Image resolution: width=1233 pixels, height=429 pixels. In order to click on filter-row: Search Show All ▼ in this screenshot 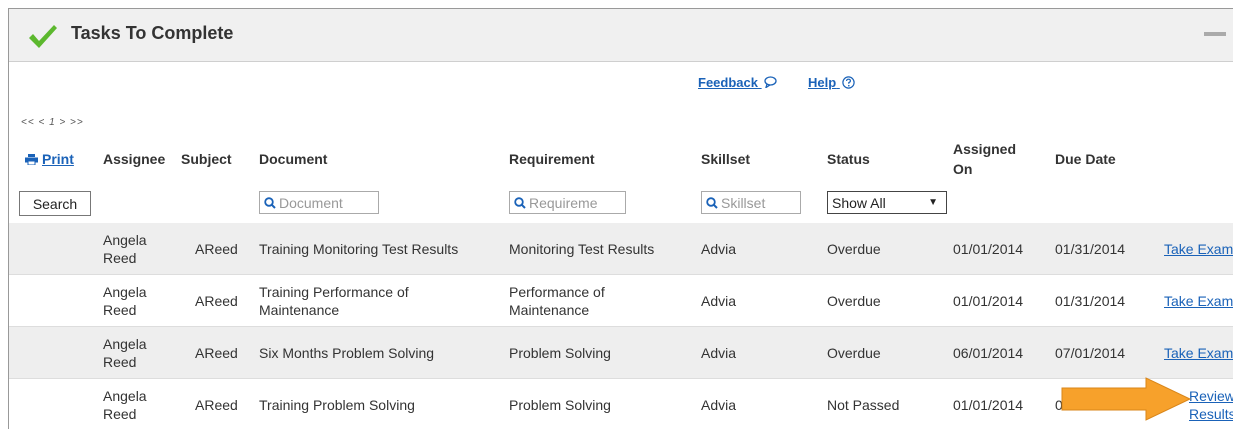, I will do `click(621, 206)`.